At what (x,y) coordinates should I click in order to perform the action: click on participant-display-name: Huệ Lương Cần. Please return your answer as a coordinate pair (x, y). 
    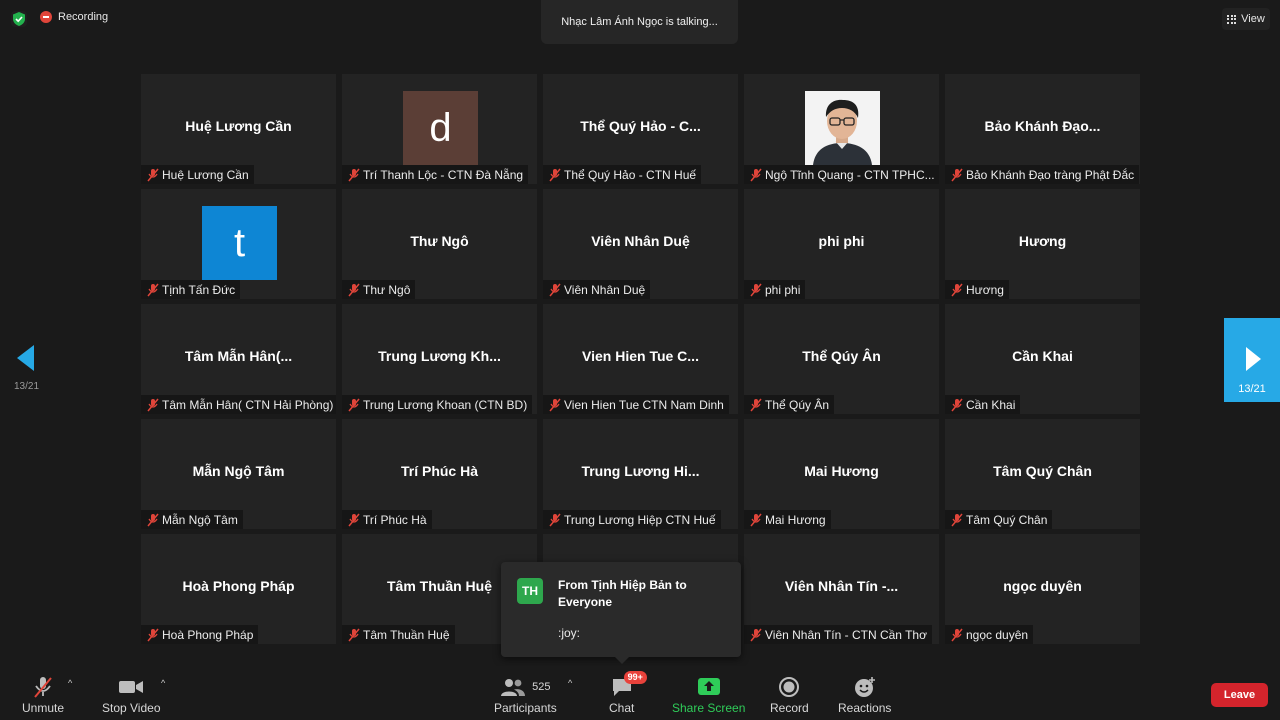
    Looking at the image, I should click on (238, 126).